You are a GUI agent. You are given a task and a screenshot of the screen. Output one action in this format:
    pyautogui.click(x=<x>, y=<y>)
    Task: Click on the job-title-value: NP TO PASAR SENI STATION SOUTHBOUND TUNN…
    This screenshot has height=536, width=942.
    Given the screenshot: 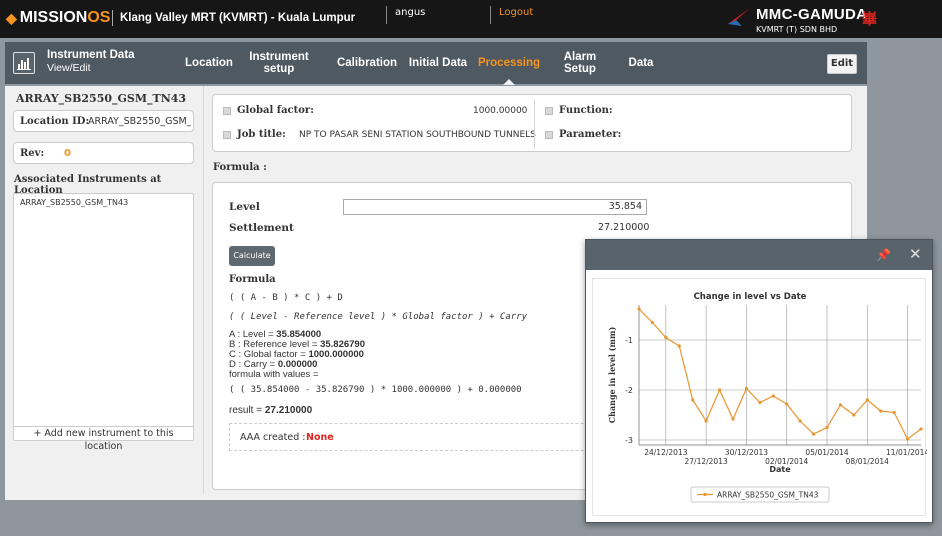 What is the action you would take?
    pyautogui.click(x=417, y=135)
    